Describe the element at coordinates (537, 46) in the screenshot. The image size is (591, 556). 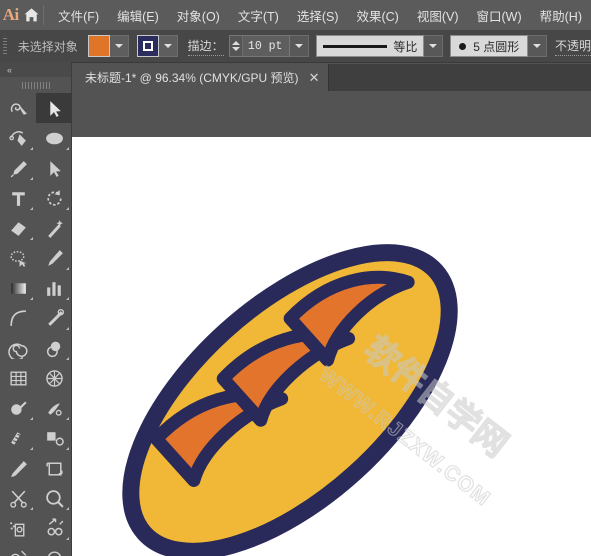
I see `brush-dropdown-button` at that location.